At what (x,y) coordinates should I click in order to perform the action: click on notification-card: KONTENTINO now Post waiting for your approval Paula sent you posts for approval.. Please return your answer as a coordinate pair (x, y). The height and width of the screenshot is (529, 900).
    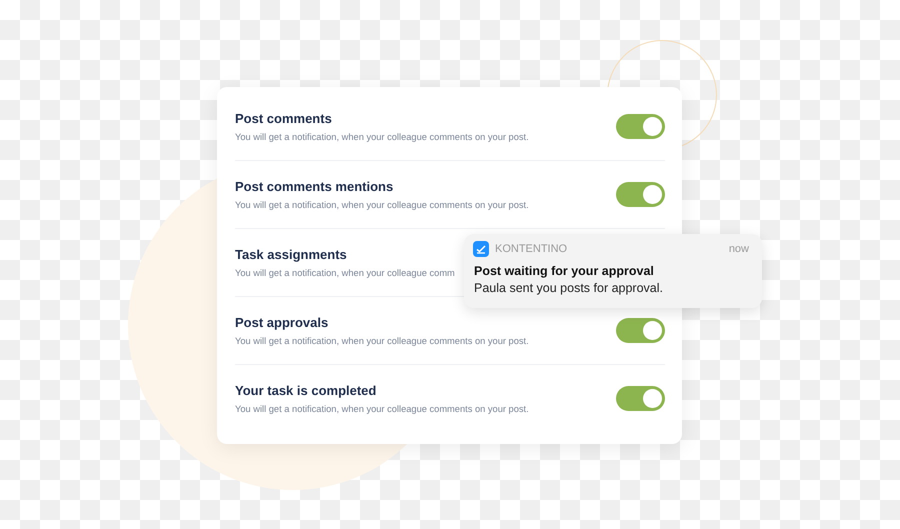
    Looking at the image, I should click on (613, 271).